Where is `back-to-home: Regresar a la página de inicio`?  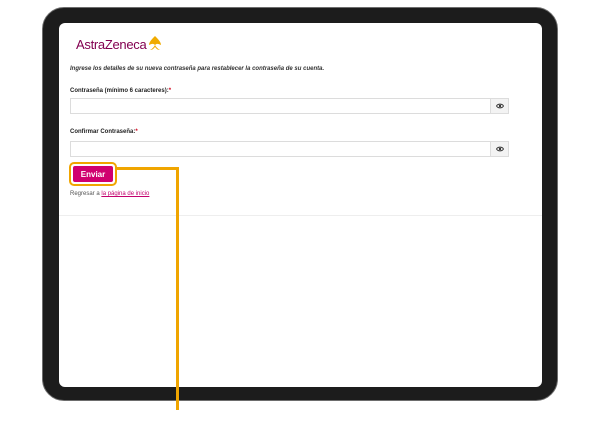
back-to-home: Regresar a la página de inicio is located at coordinates (109, 194).